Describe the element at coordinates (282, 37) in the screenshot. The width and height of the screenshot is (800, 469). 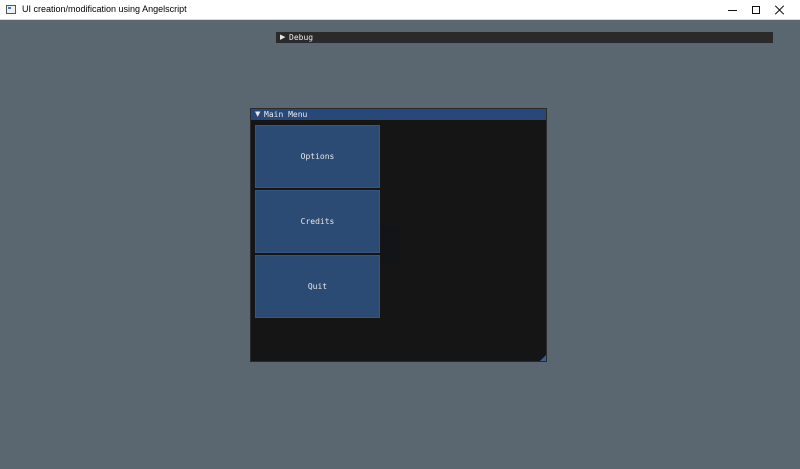
I see `triangle-right-icon: ▶` at that location.